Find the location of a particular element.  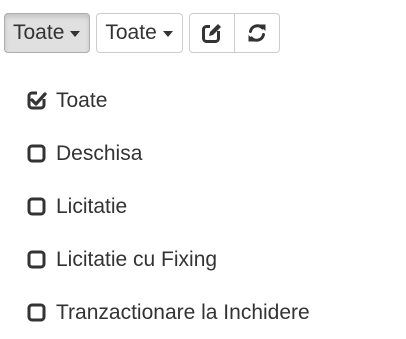

action-button-group is located at coordinates (234, 33).